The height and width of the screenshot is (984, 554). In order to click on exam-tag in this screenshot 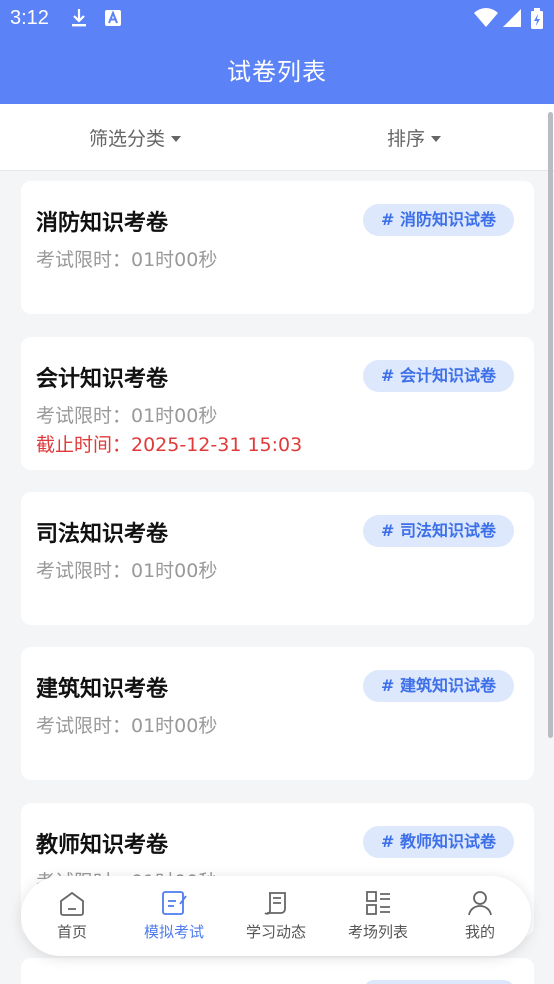, I will do `click(439, 982)`.